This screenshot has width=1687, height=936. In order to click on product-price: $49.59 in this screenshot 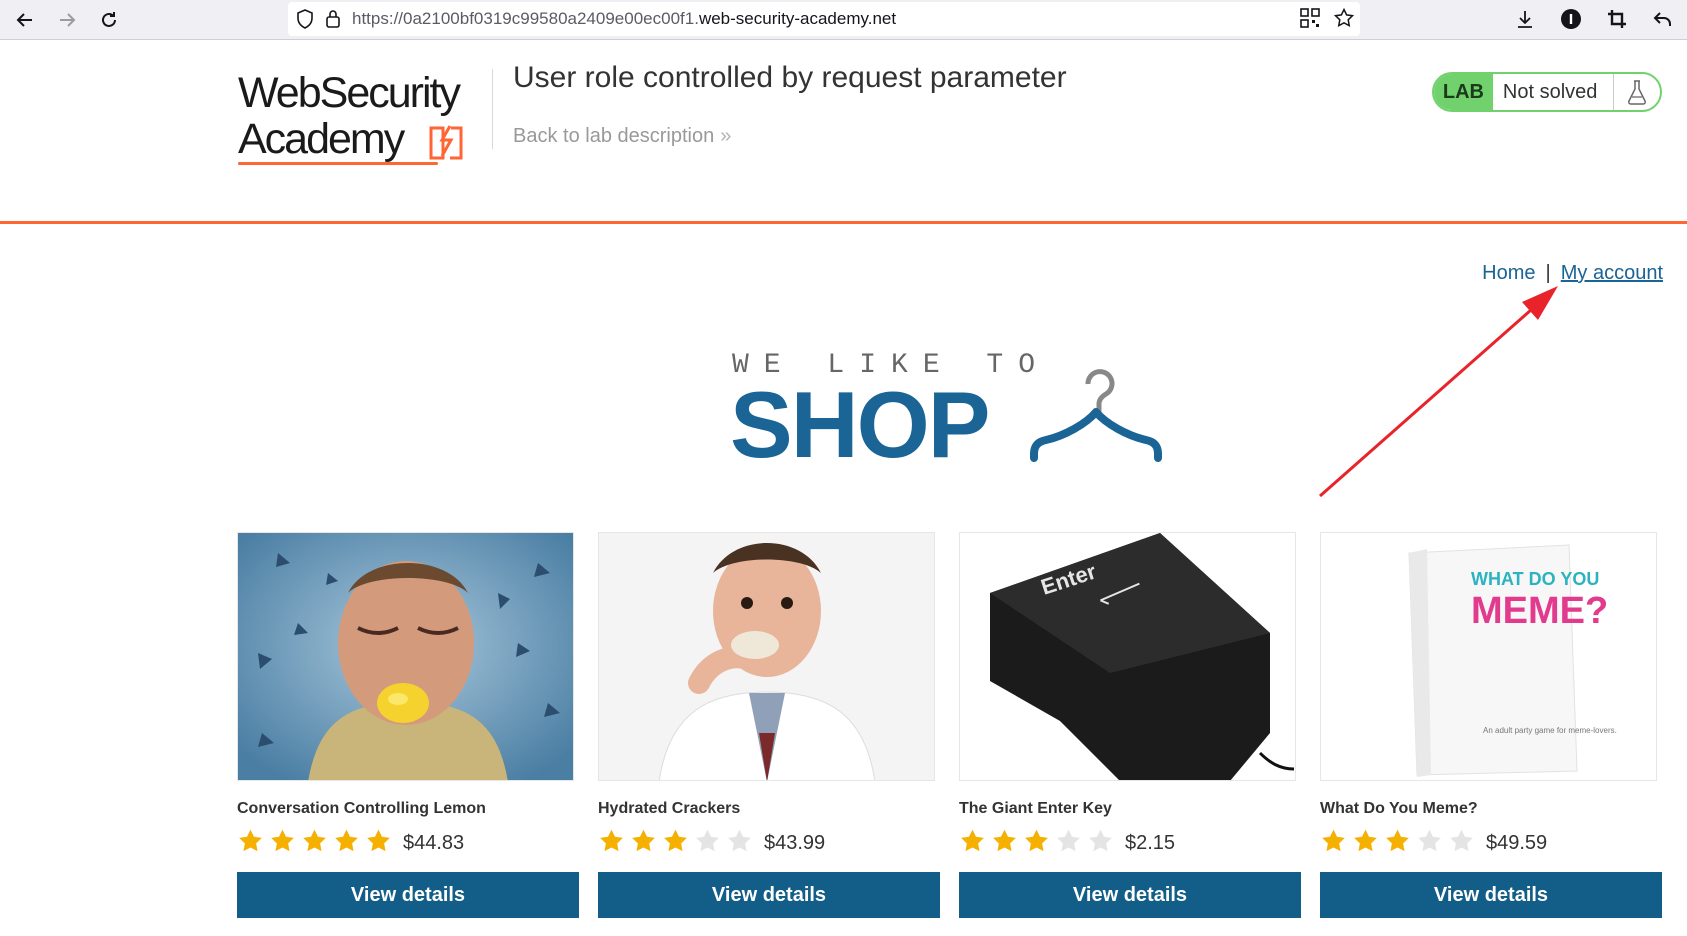, I will do `click(1517, 843)`.